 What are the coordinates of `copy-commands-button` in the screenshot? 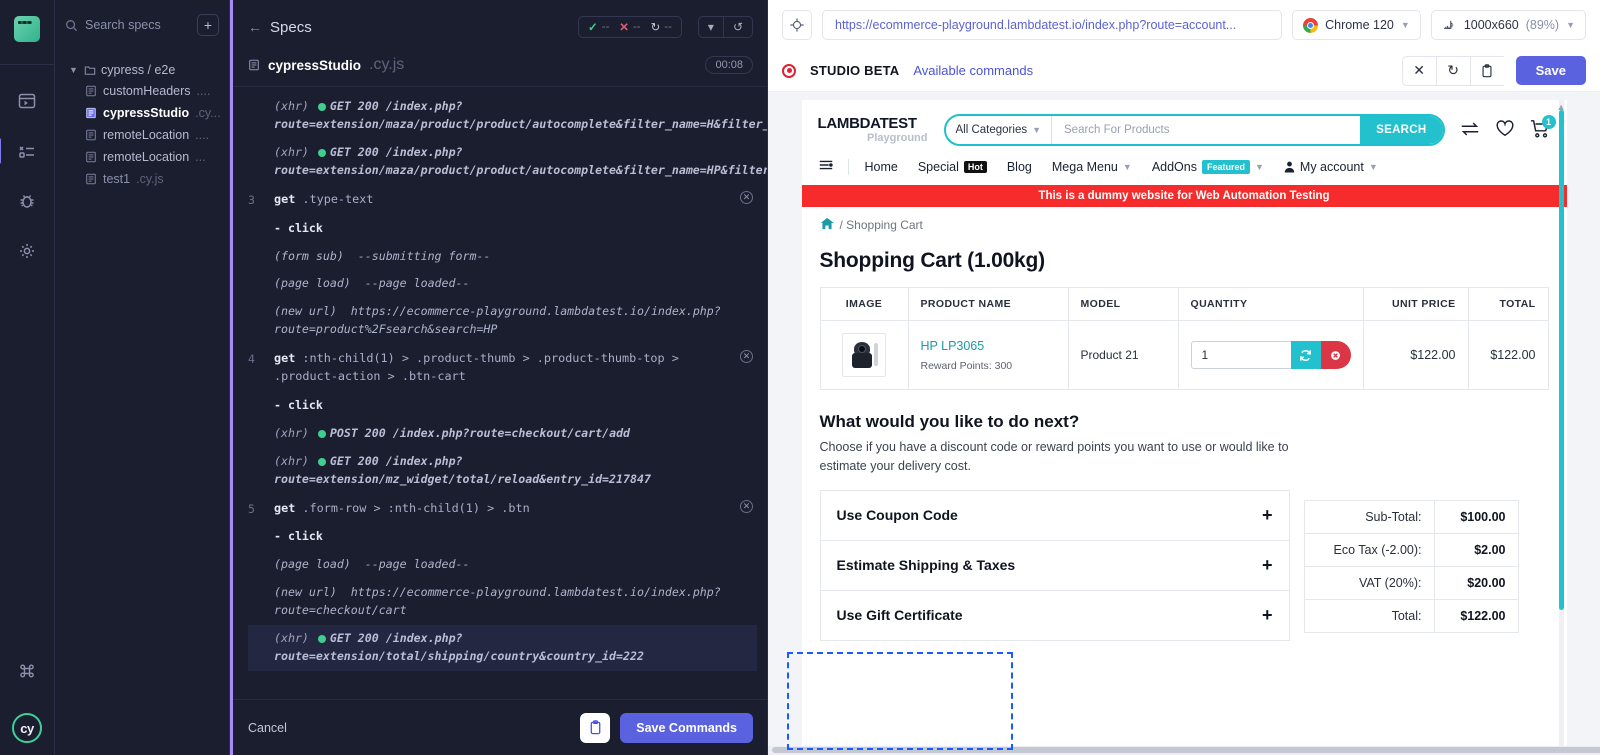 It's located at (595, 727).